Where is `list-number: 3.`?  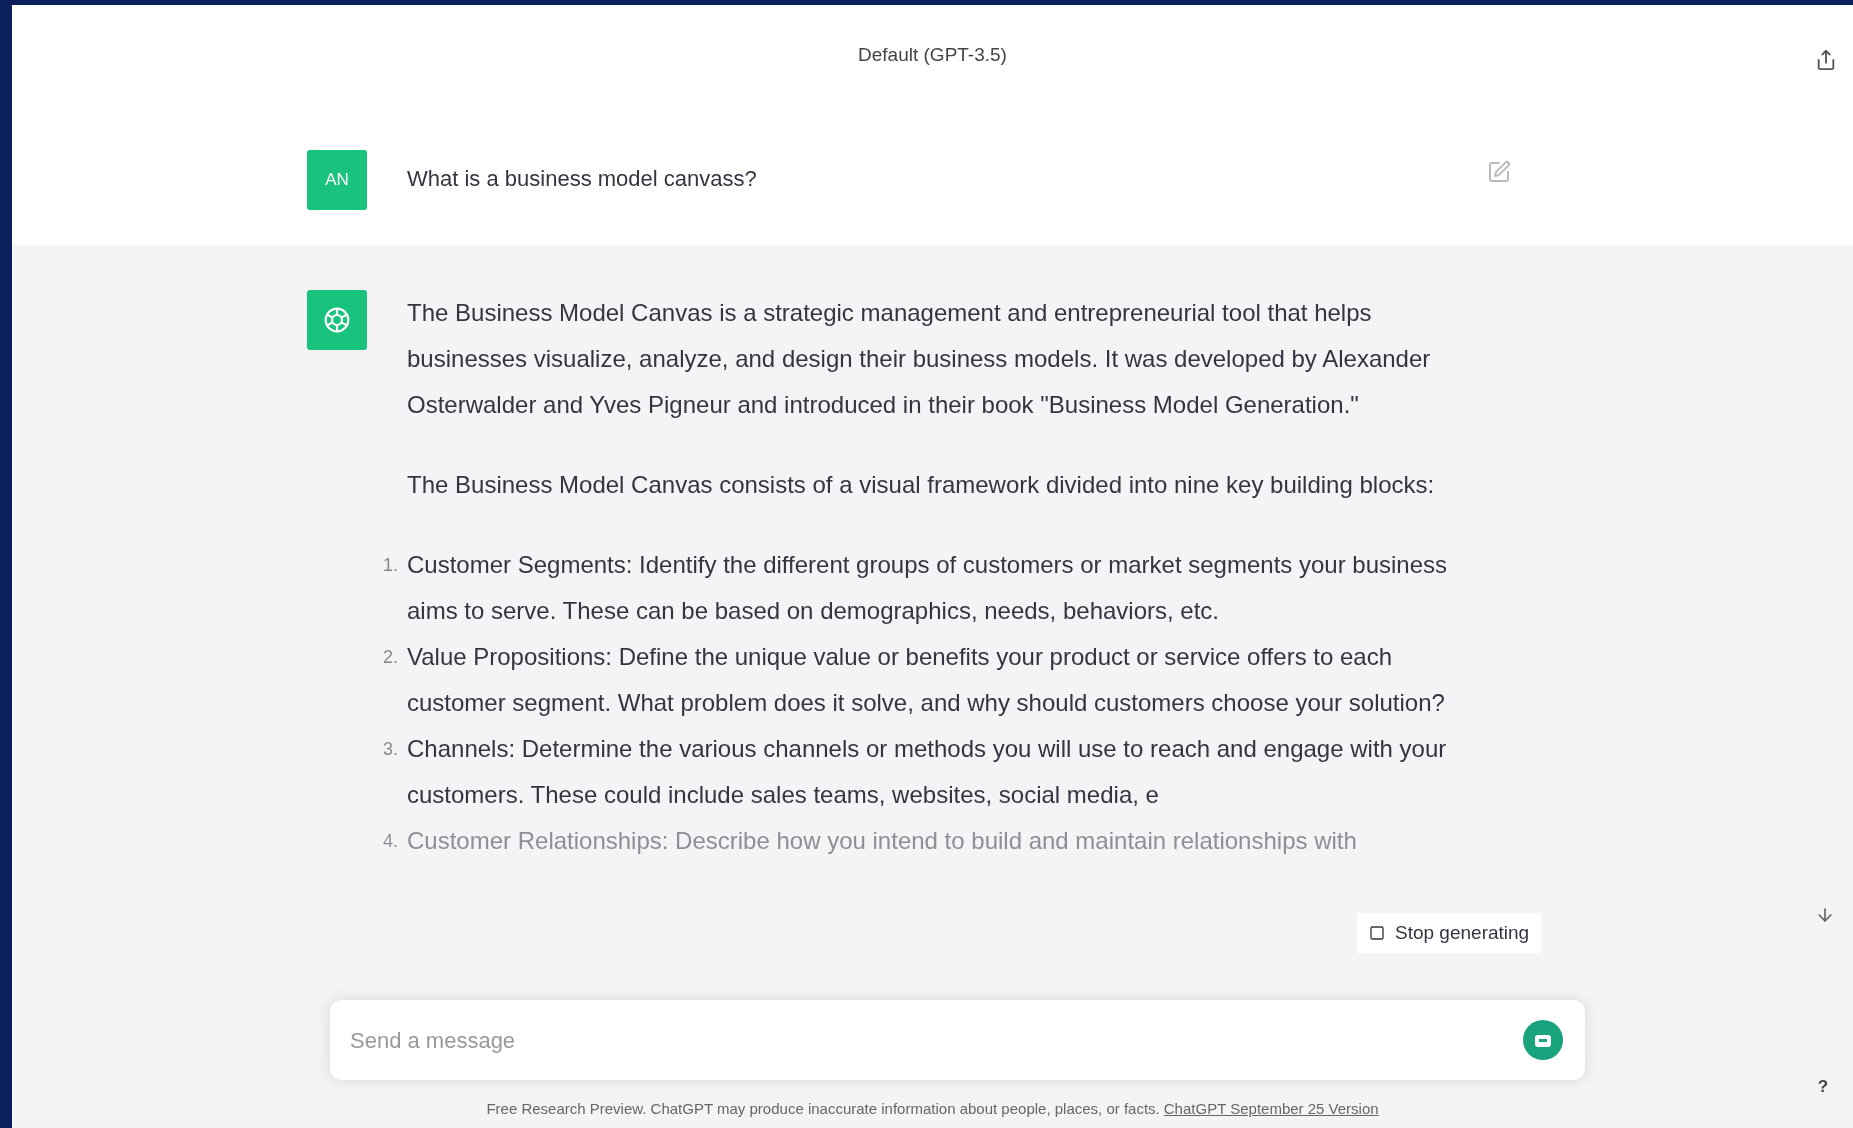
list-number: 3. is located at coordinates (390, 749).